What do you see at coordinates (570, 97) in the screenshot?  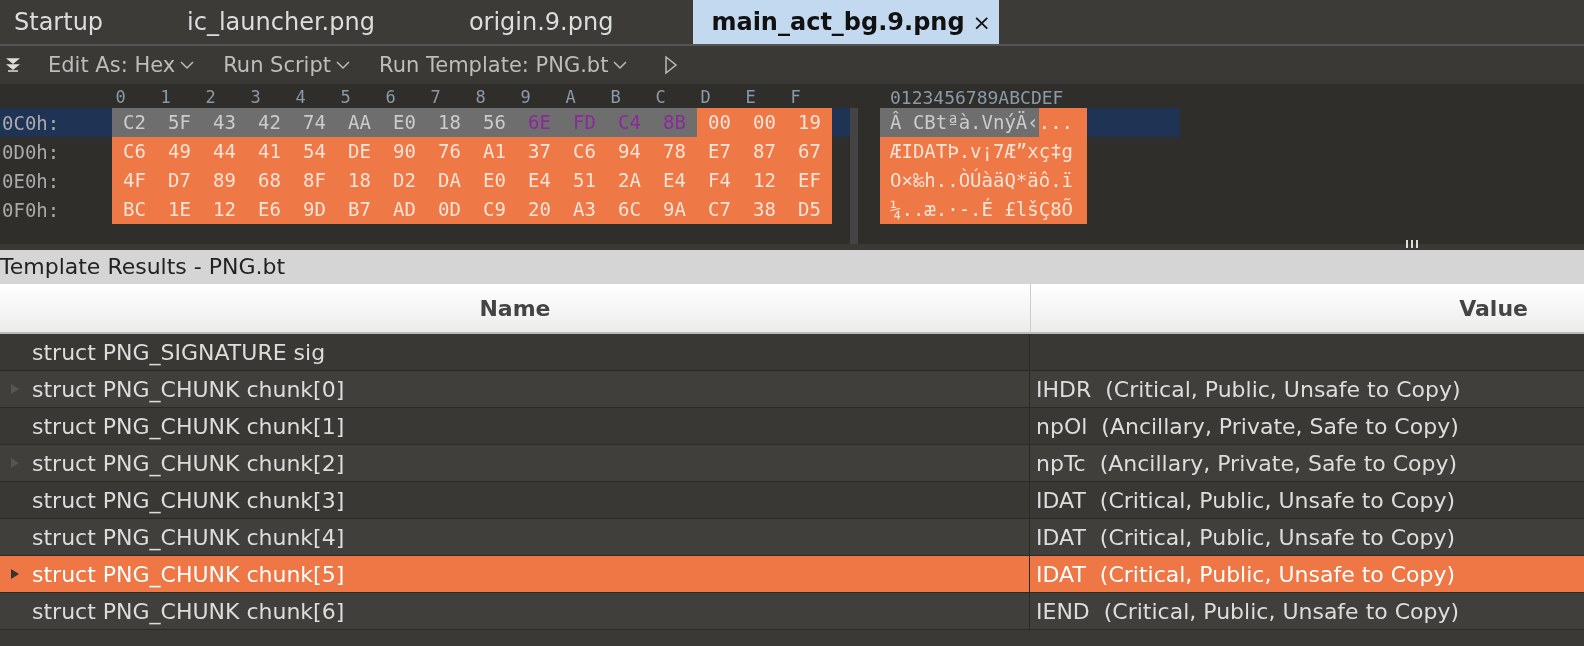 I see `column-header: A` at bounding box center [570, 97].